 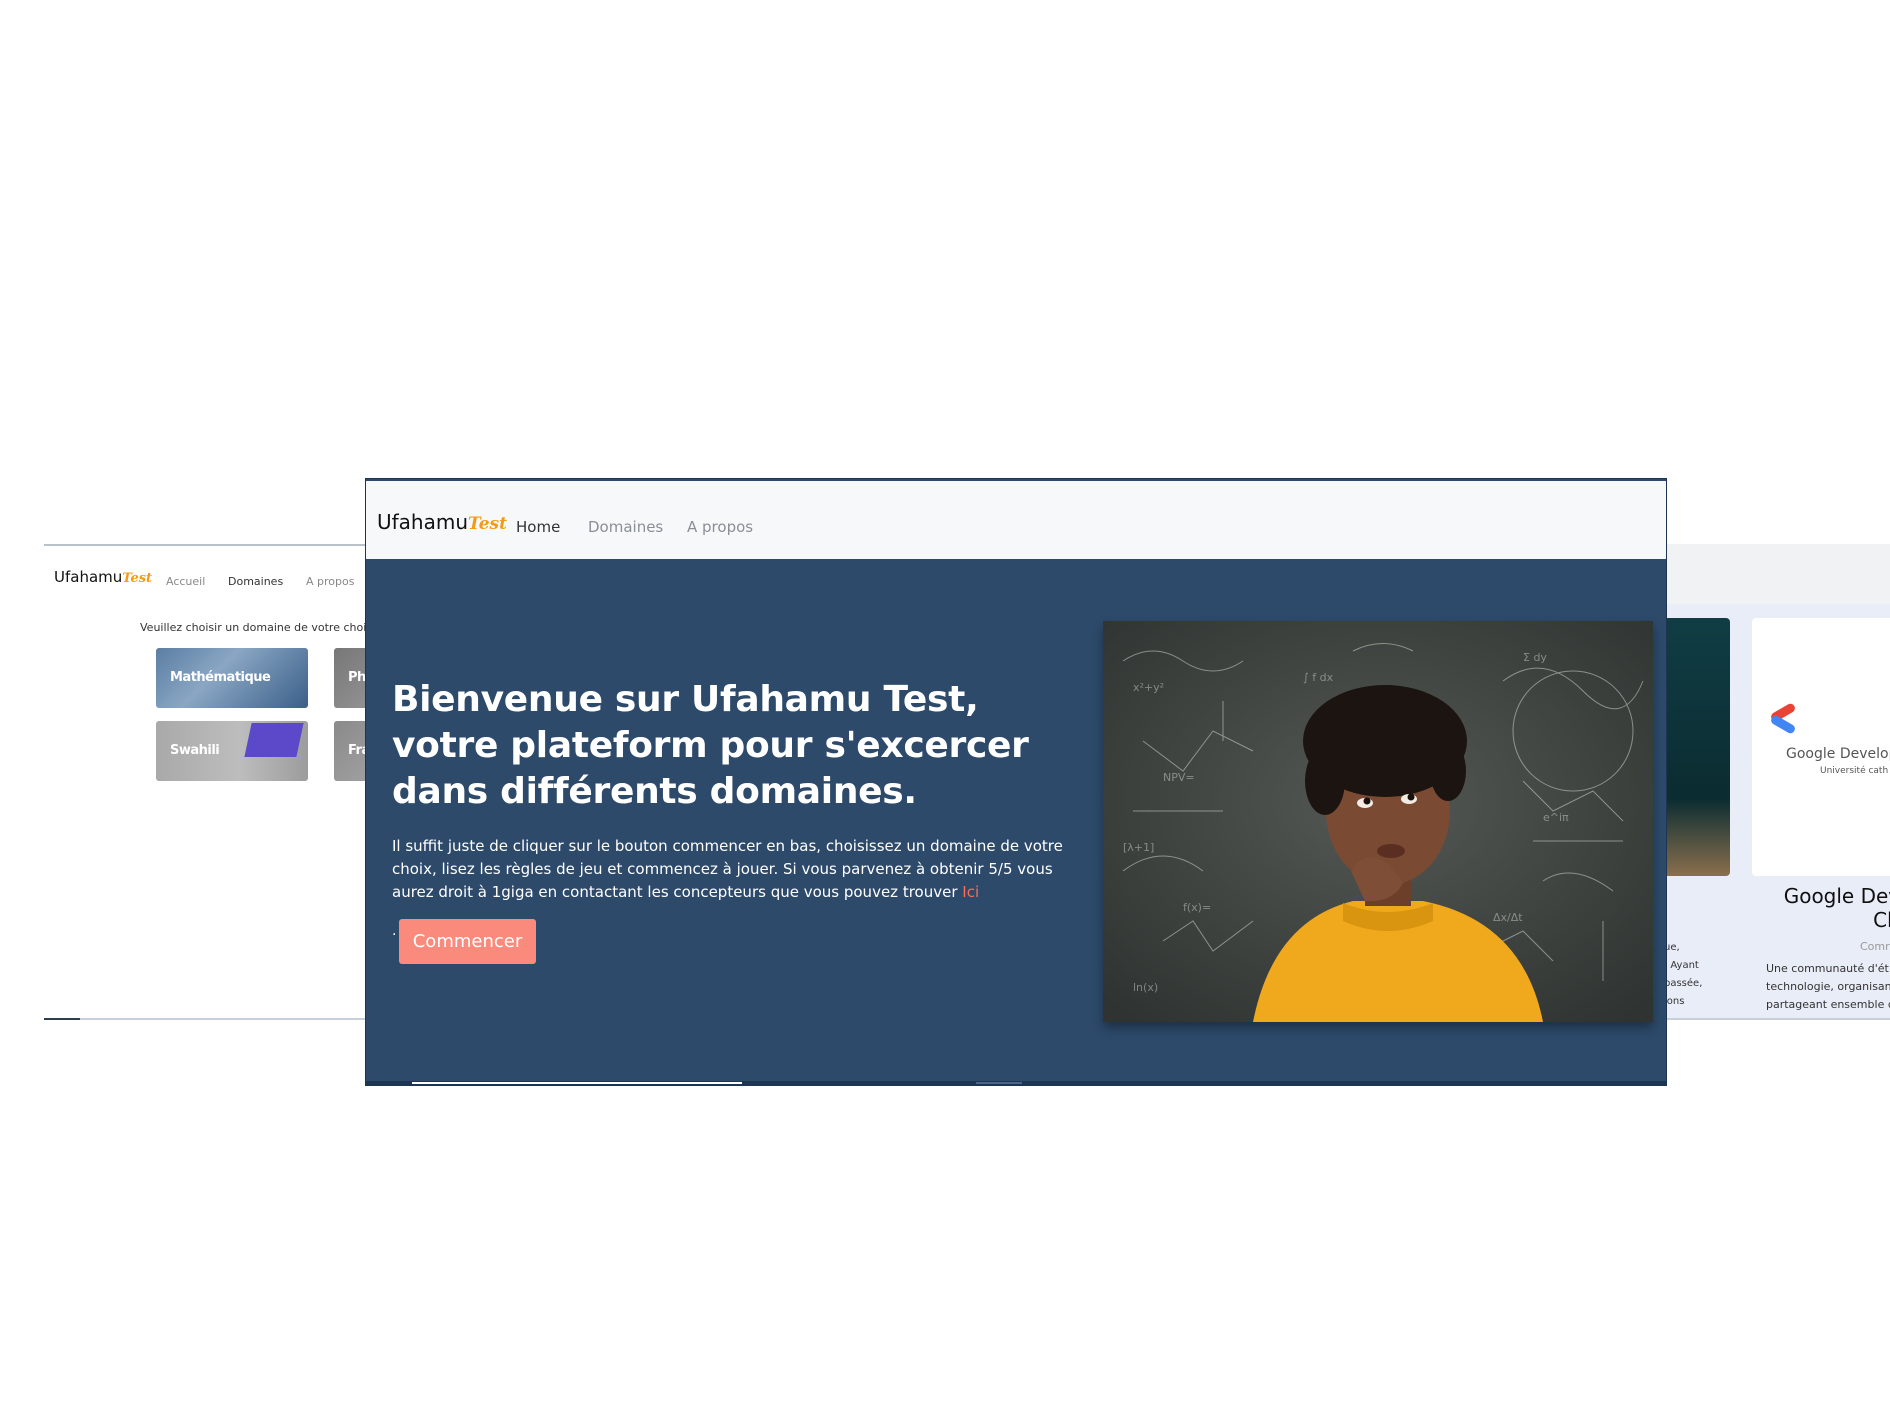 What do you see at coordinates (1148, 687) in the screenshot?
I see `svg-text: x²+y²` at bounding box center [1148, 687].